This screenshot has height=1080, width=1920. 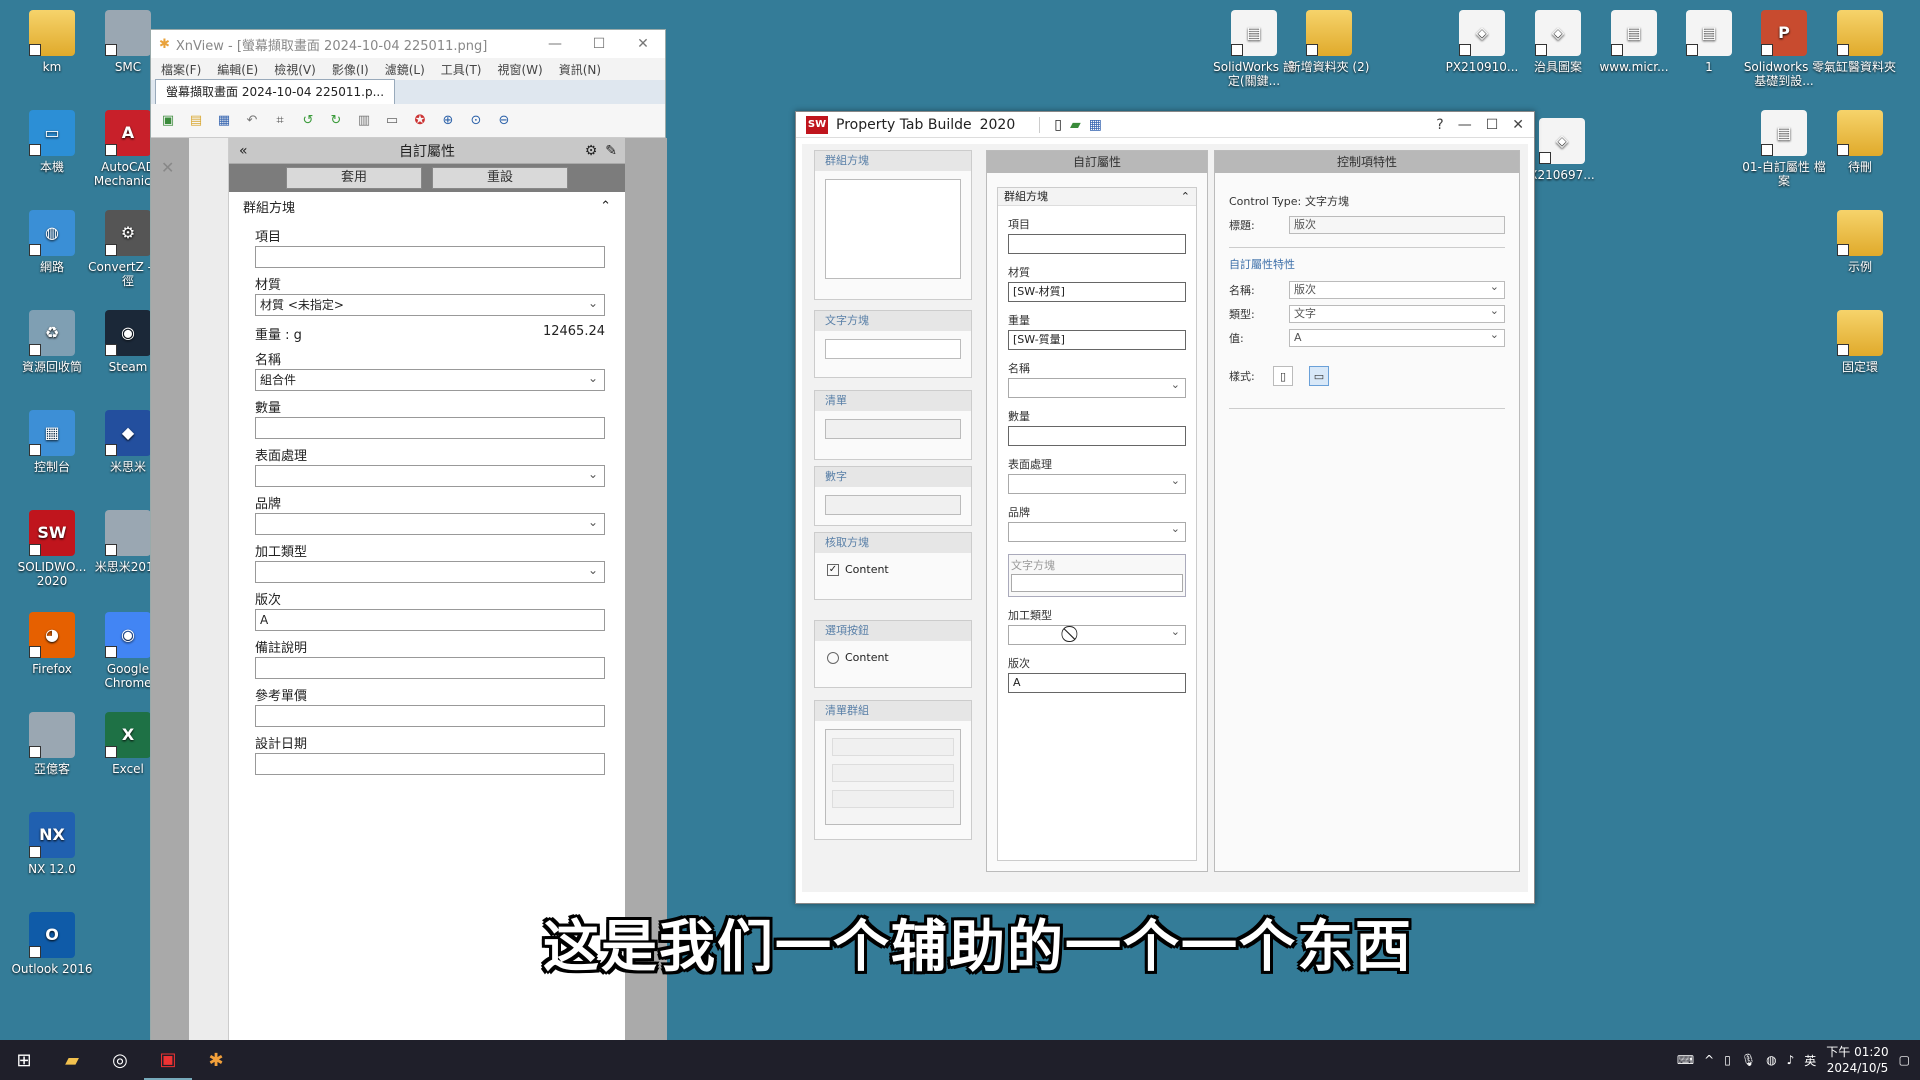 What do you see at coordinates (1397, 225) in the screenshot?
I see `caption-field: 版次` at bounding box center [1397, 225].